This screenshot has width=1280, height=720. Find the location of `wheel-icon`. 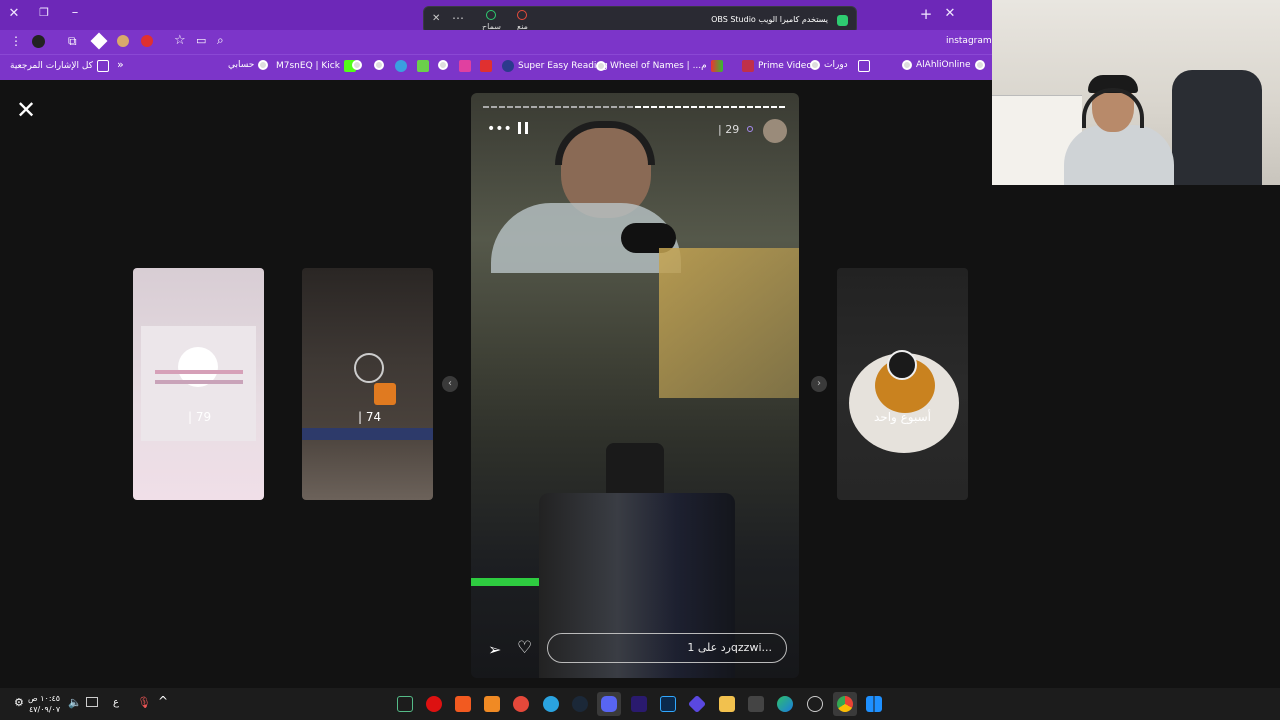

wheel-icon is located at coordinates (716, 66).